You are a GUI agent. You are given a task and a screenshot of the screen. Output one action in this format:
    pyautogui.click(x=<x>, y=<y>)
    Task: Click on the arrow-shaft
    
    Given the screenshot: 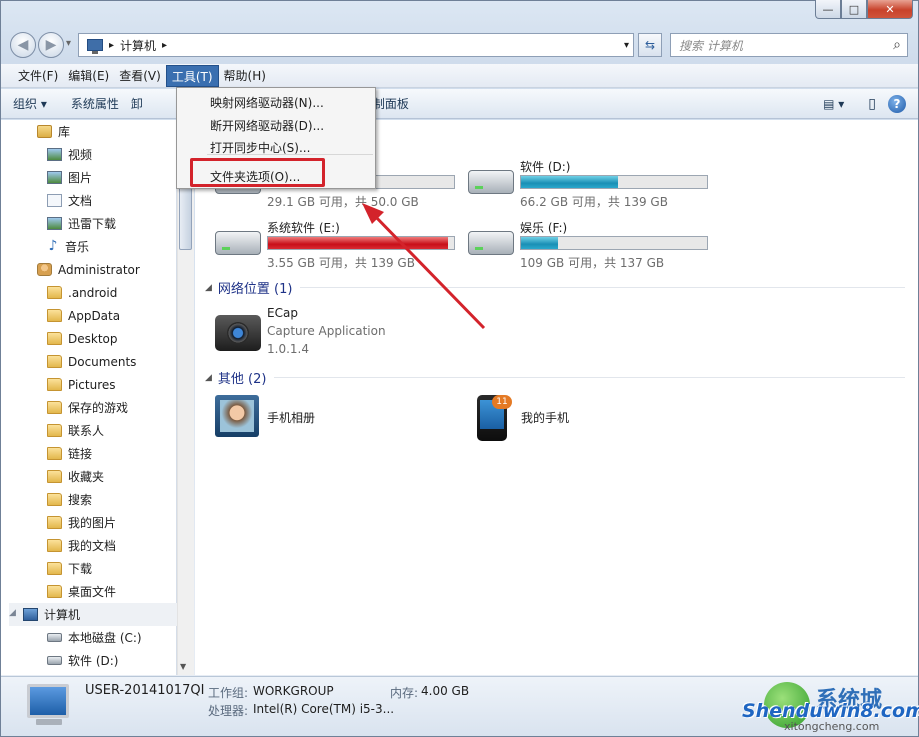 What is the action you would take?
    pyautogui.click(x=428, y=270)
    